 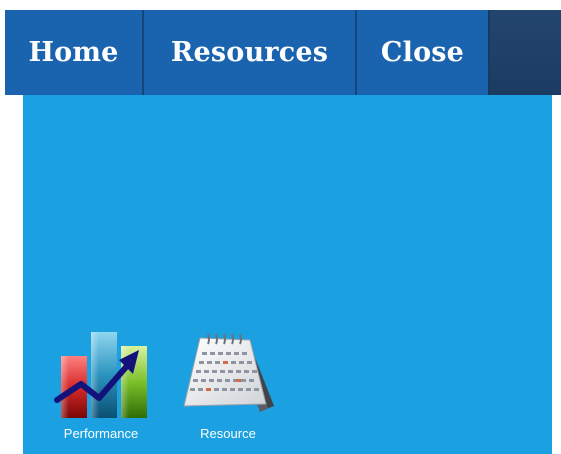 I want to click on tab-close: Close, so click(x=423, y=52).